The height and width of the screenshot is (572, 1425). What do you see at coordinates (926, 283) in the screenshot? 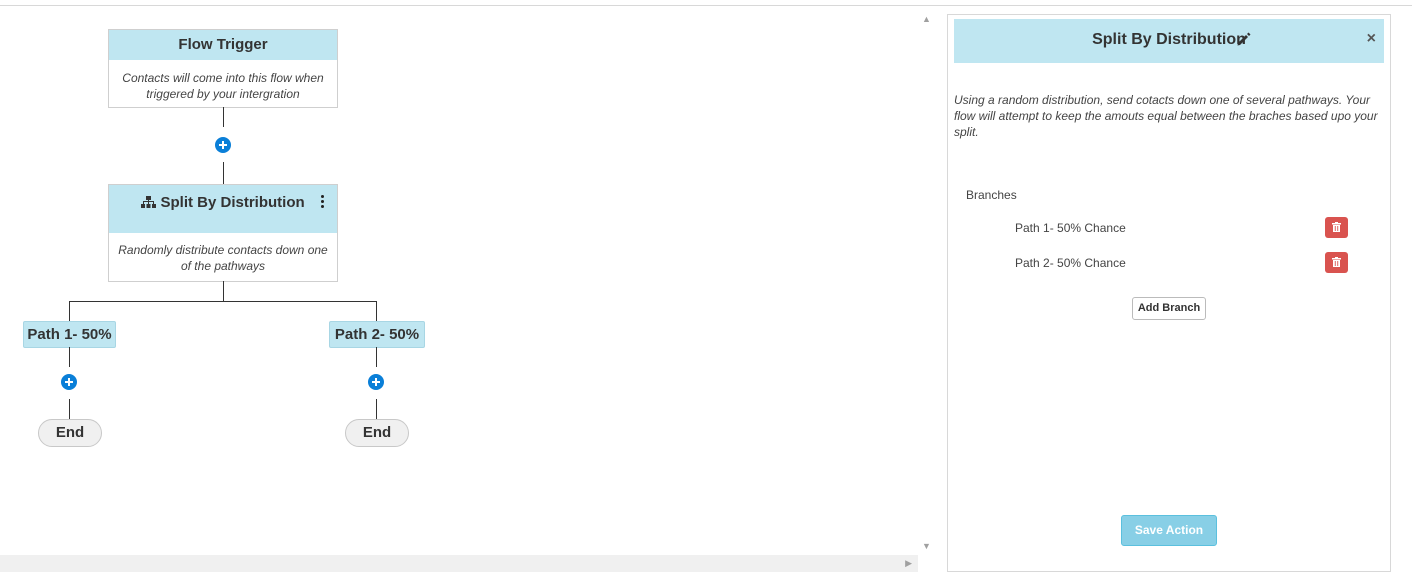
I see `vertical-scrollbar: ▲ ▼` at bounding box center [926, 283].